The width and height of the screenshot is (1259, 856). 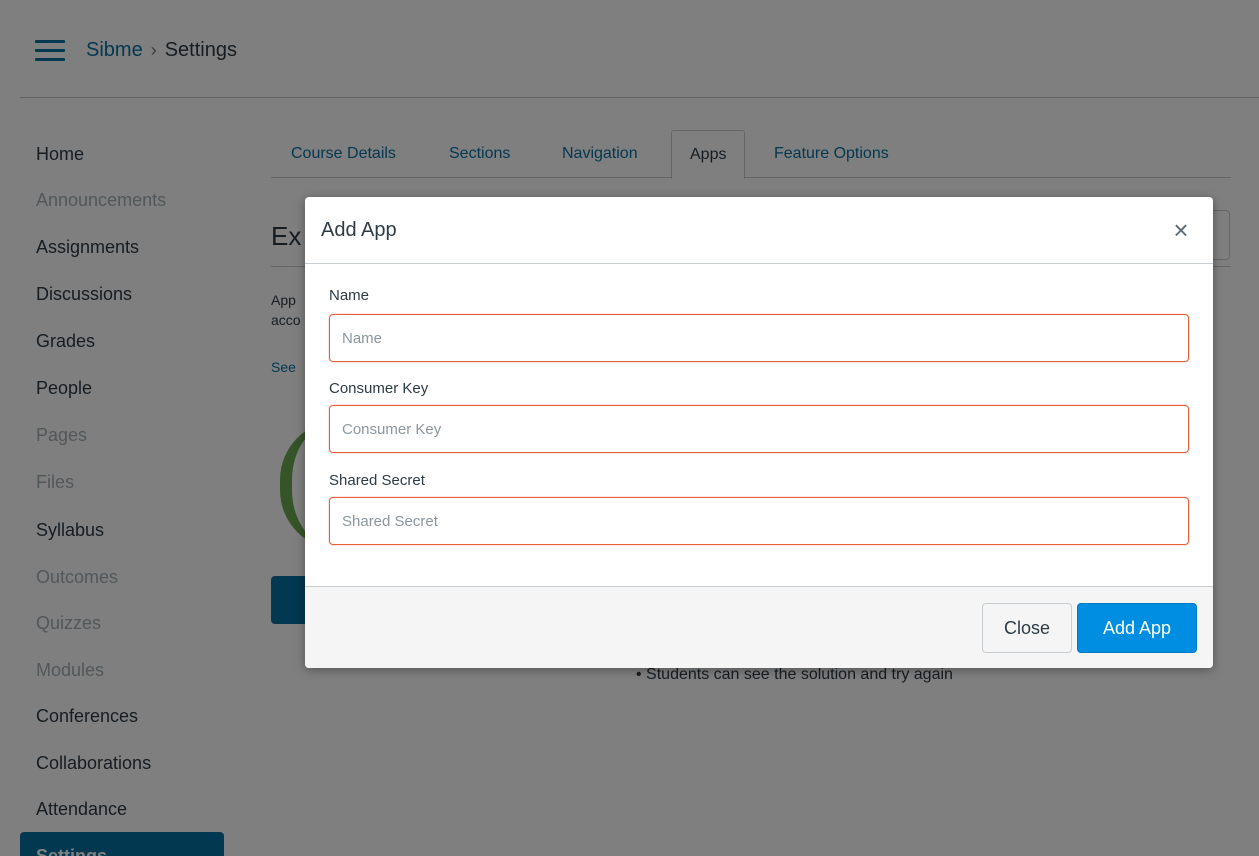 I want to click on name-label: Name, so click(x=349, y=295).